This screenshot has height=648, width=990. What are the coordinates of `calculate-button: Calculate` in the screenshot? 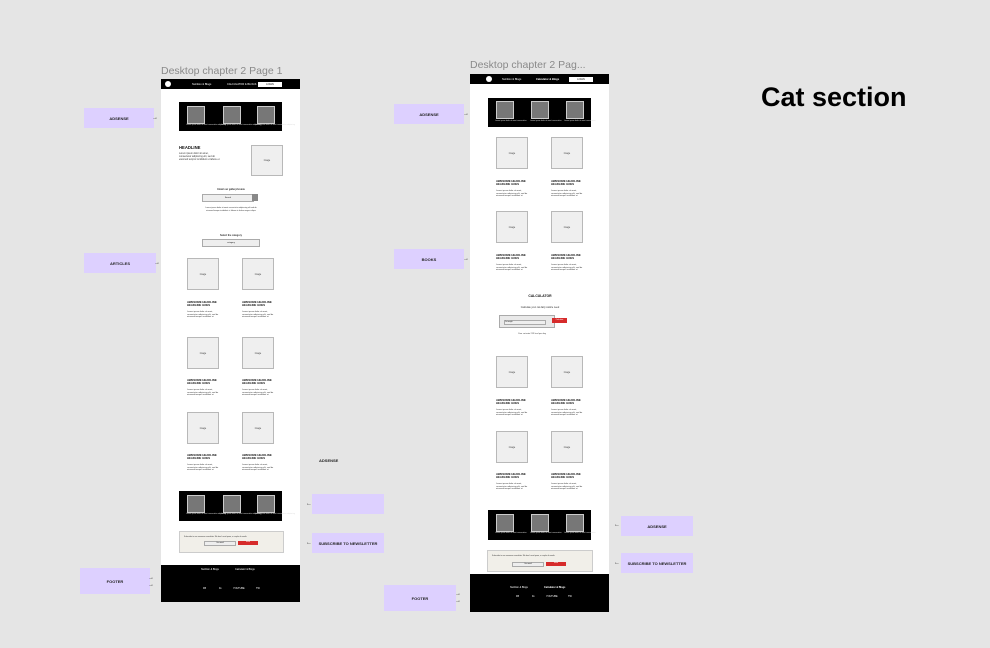 It's located at (559, 320).